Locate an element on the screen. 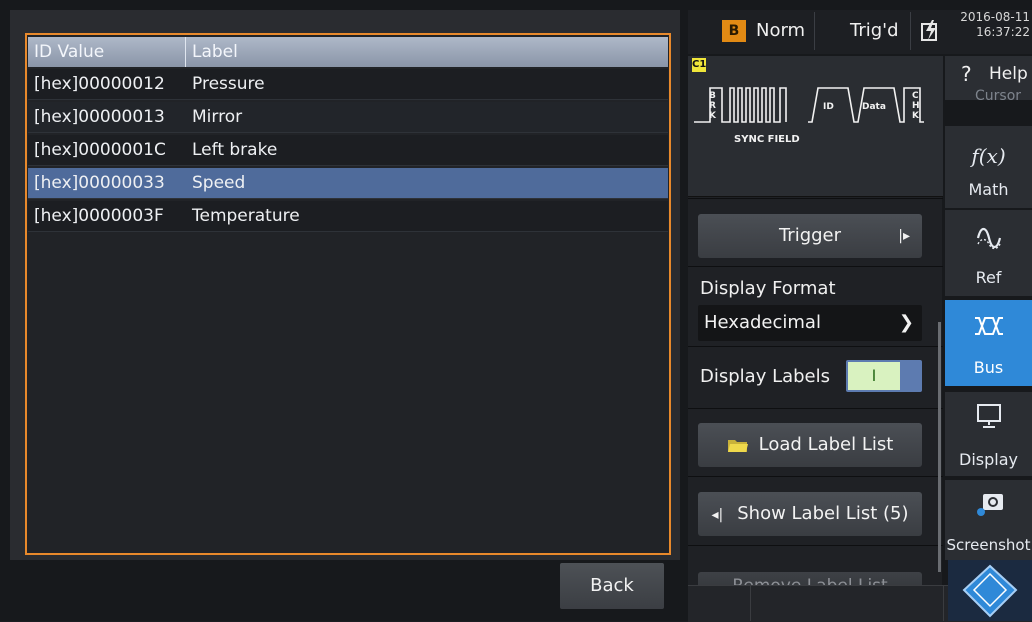 The width and height of the screenshot is (1032, 622). label-cell: Speed is located at coordinates (219, 183).